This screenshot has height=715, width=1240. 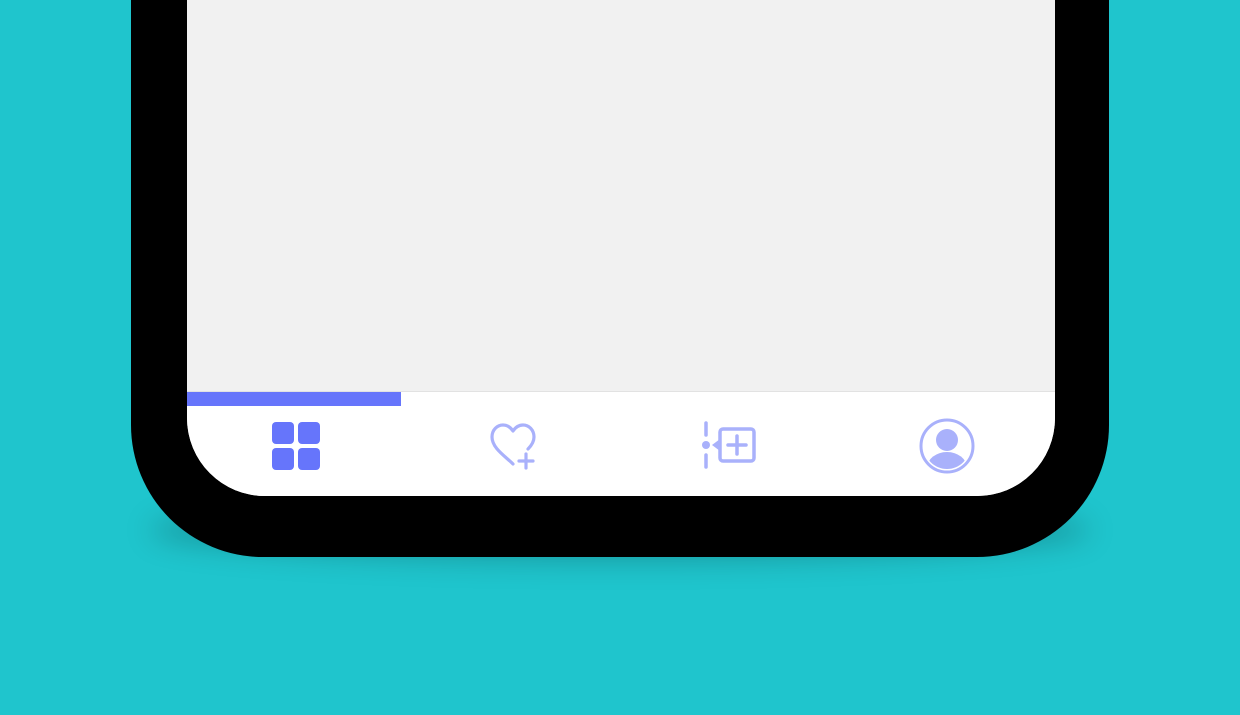 I want to click on tab-home, so click(x=295, y=446).